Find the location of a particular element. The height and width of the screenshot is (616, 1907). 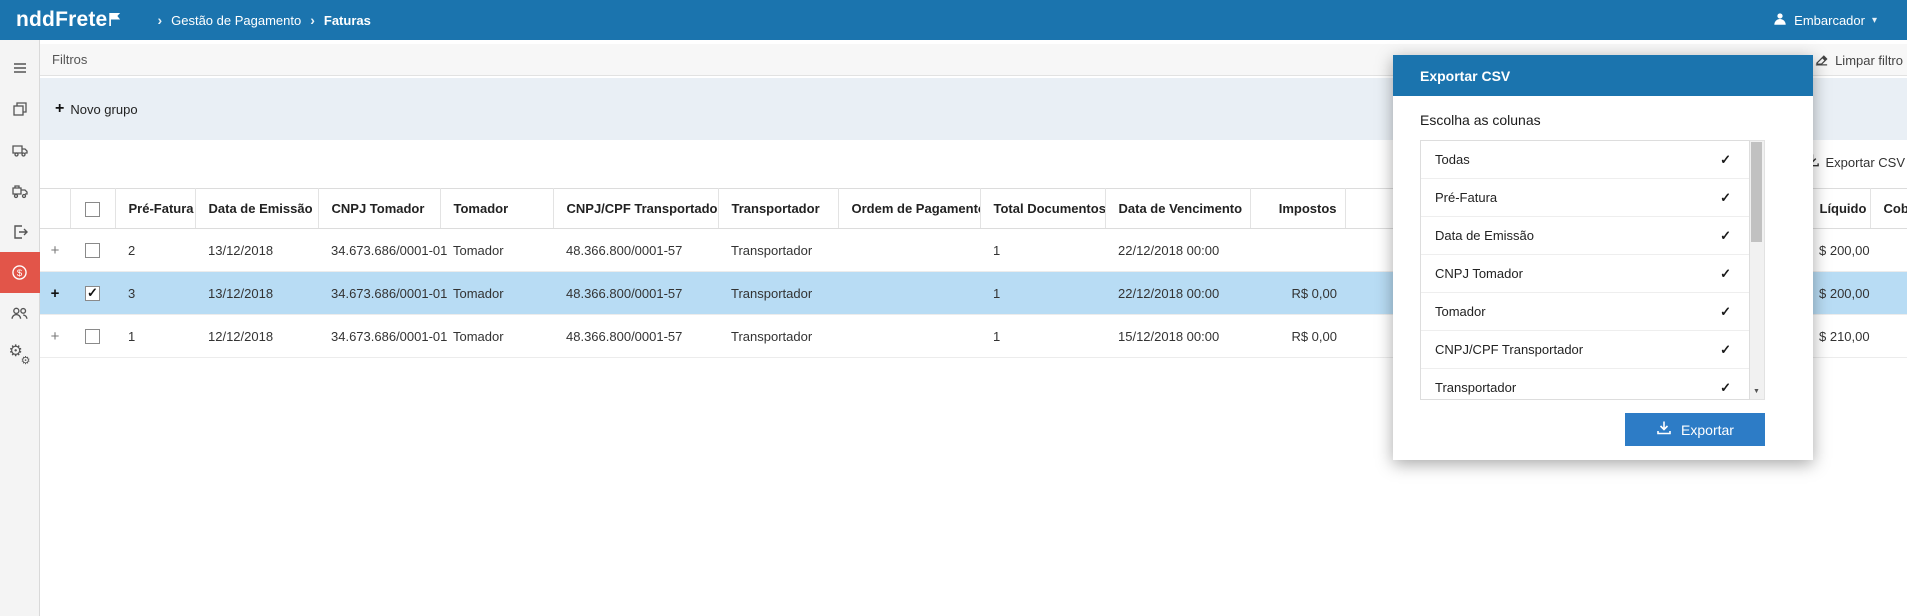

column-option-pre-fatura: Pré-Fatura ✓ is located at coordinates (1585, 198).